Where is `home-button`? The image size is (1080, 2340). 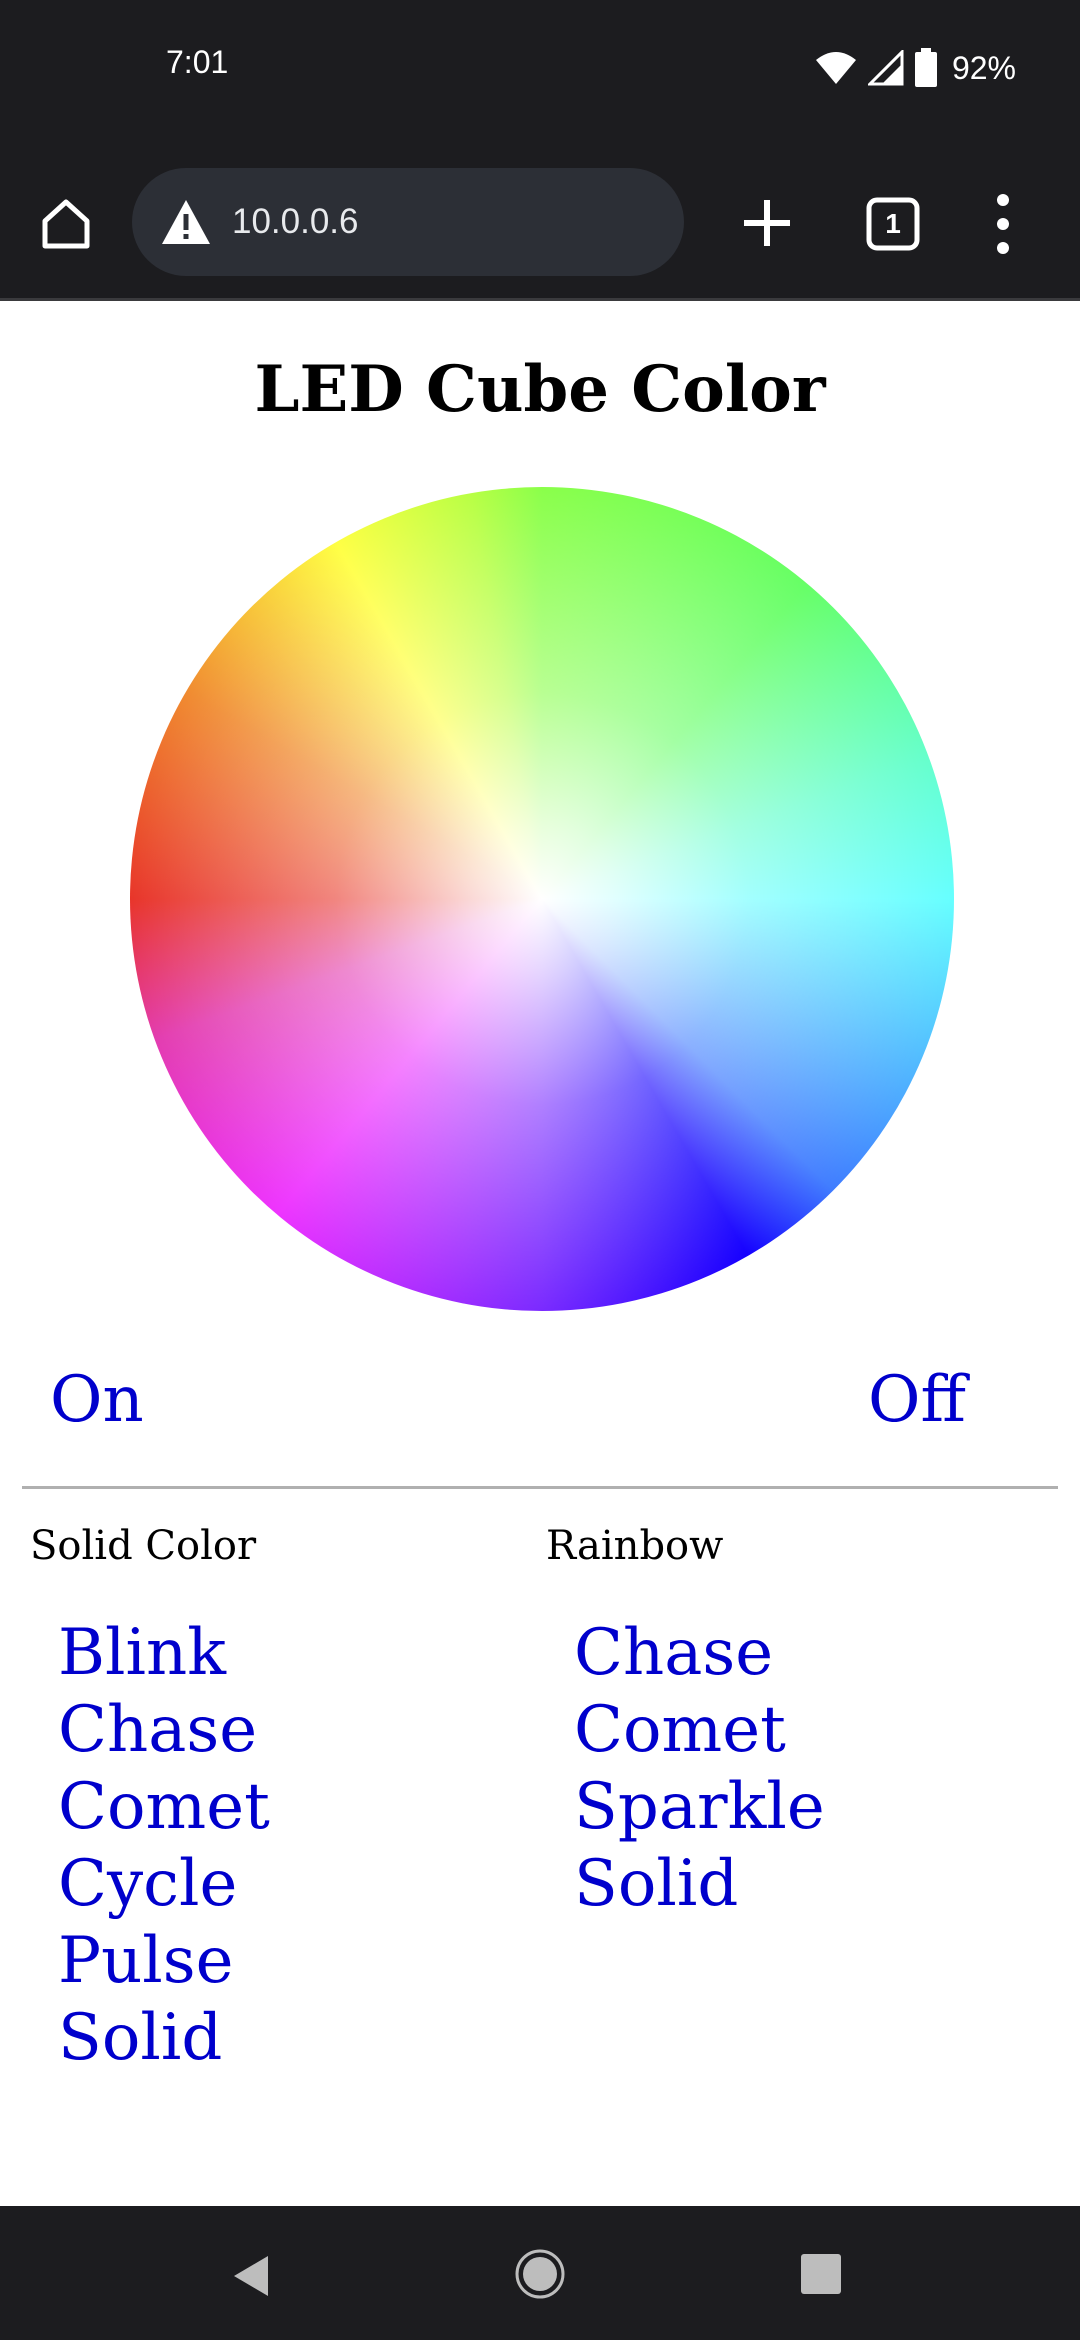 home-button is located at coordinates (66, 224).